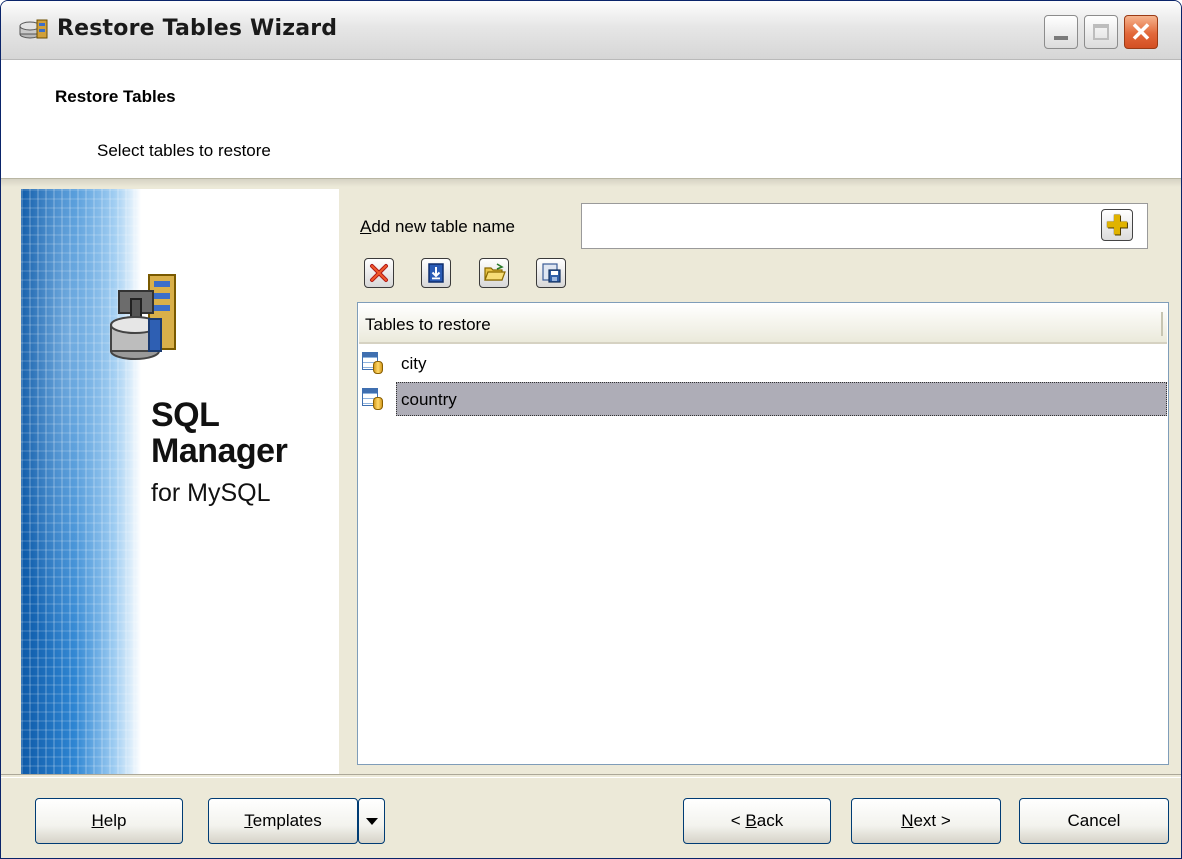 This screenshot has height=859, width=1182. I want to click on close-icon: ✕, so click(1141, 32).